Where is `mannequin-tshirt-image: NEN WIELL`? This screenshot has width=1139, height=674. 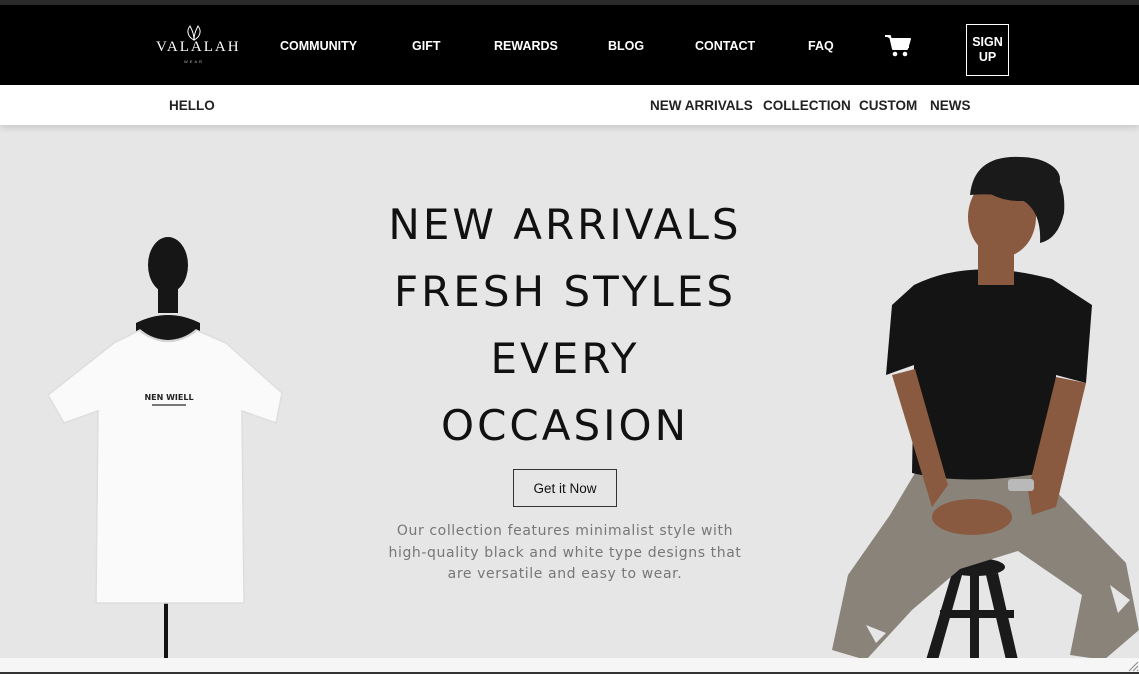
mannequin-tshirt-image: NEN WIELL is located at coordinates (165, 447).